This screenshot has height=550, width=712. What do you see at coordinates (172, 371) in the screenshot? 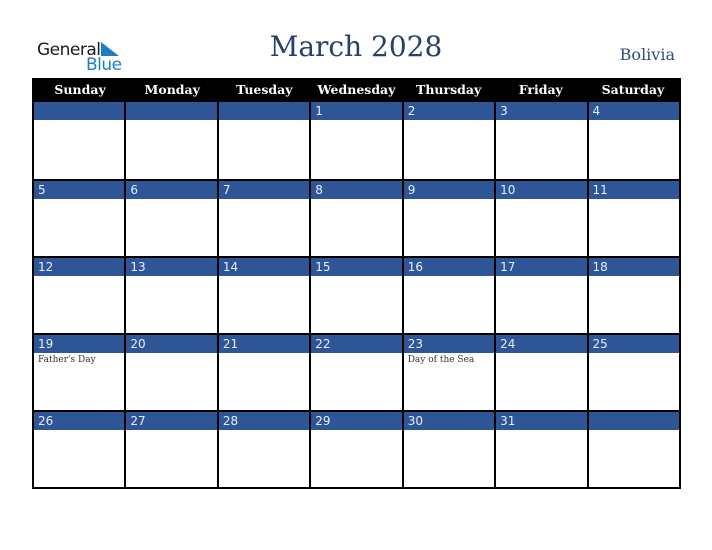
I see `day-cell: 20` at bounding box center [172, 371].